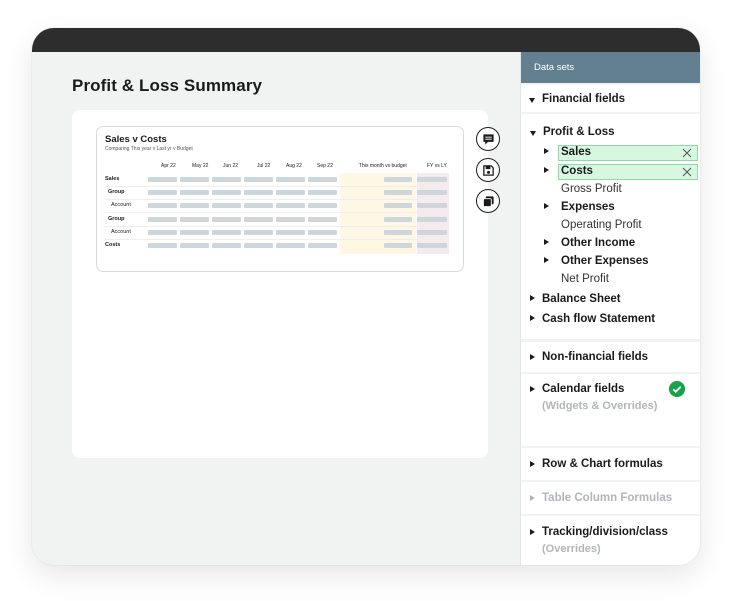  What do you see at coordinates (605, 532) in the screenshot?
I see `tracking-label: Tracking/division/class` at bounding box center [605, 532].